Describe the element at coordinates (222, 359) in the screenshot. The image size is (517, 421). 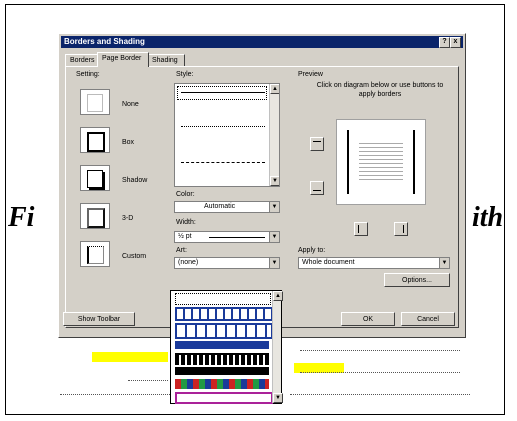
I see `art-option-black-ornate` at that location.